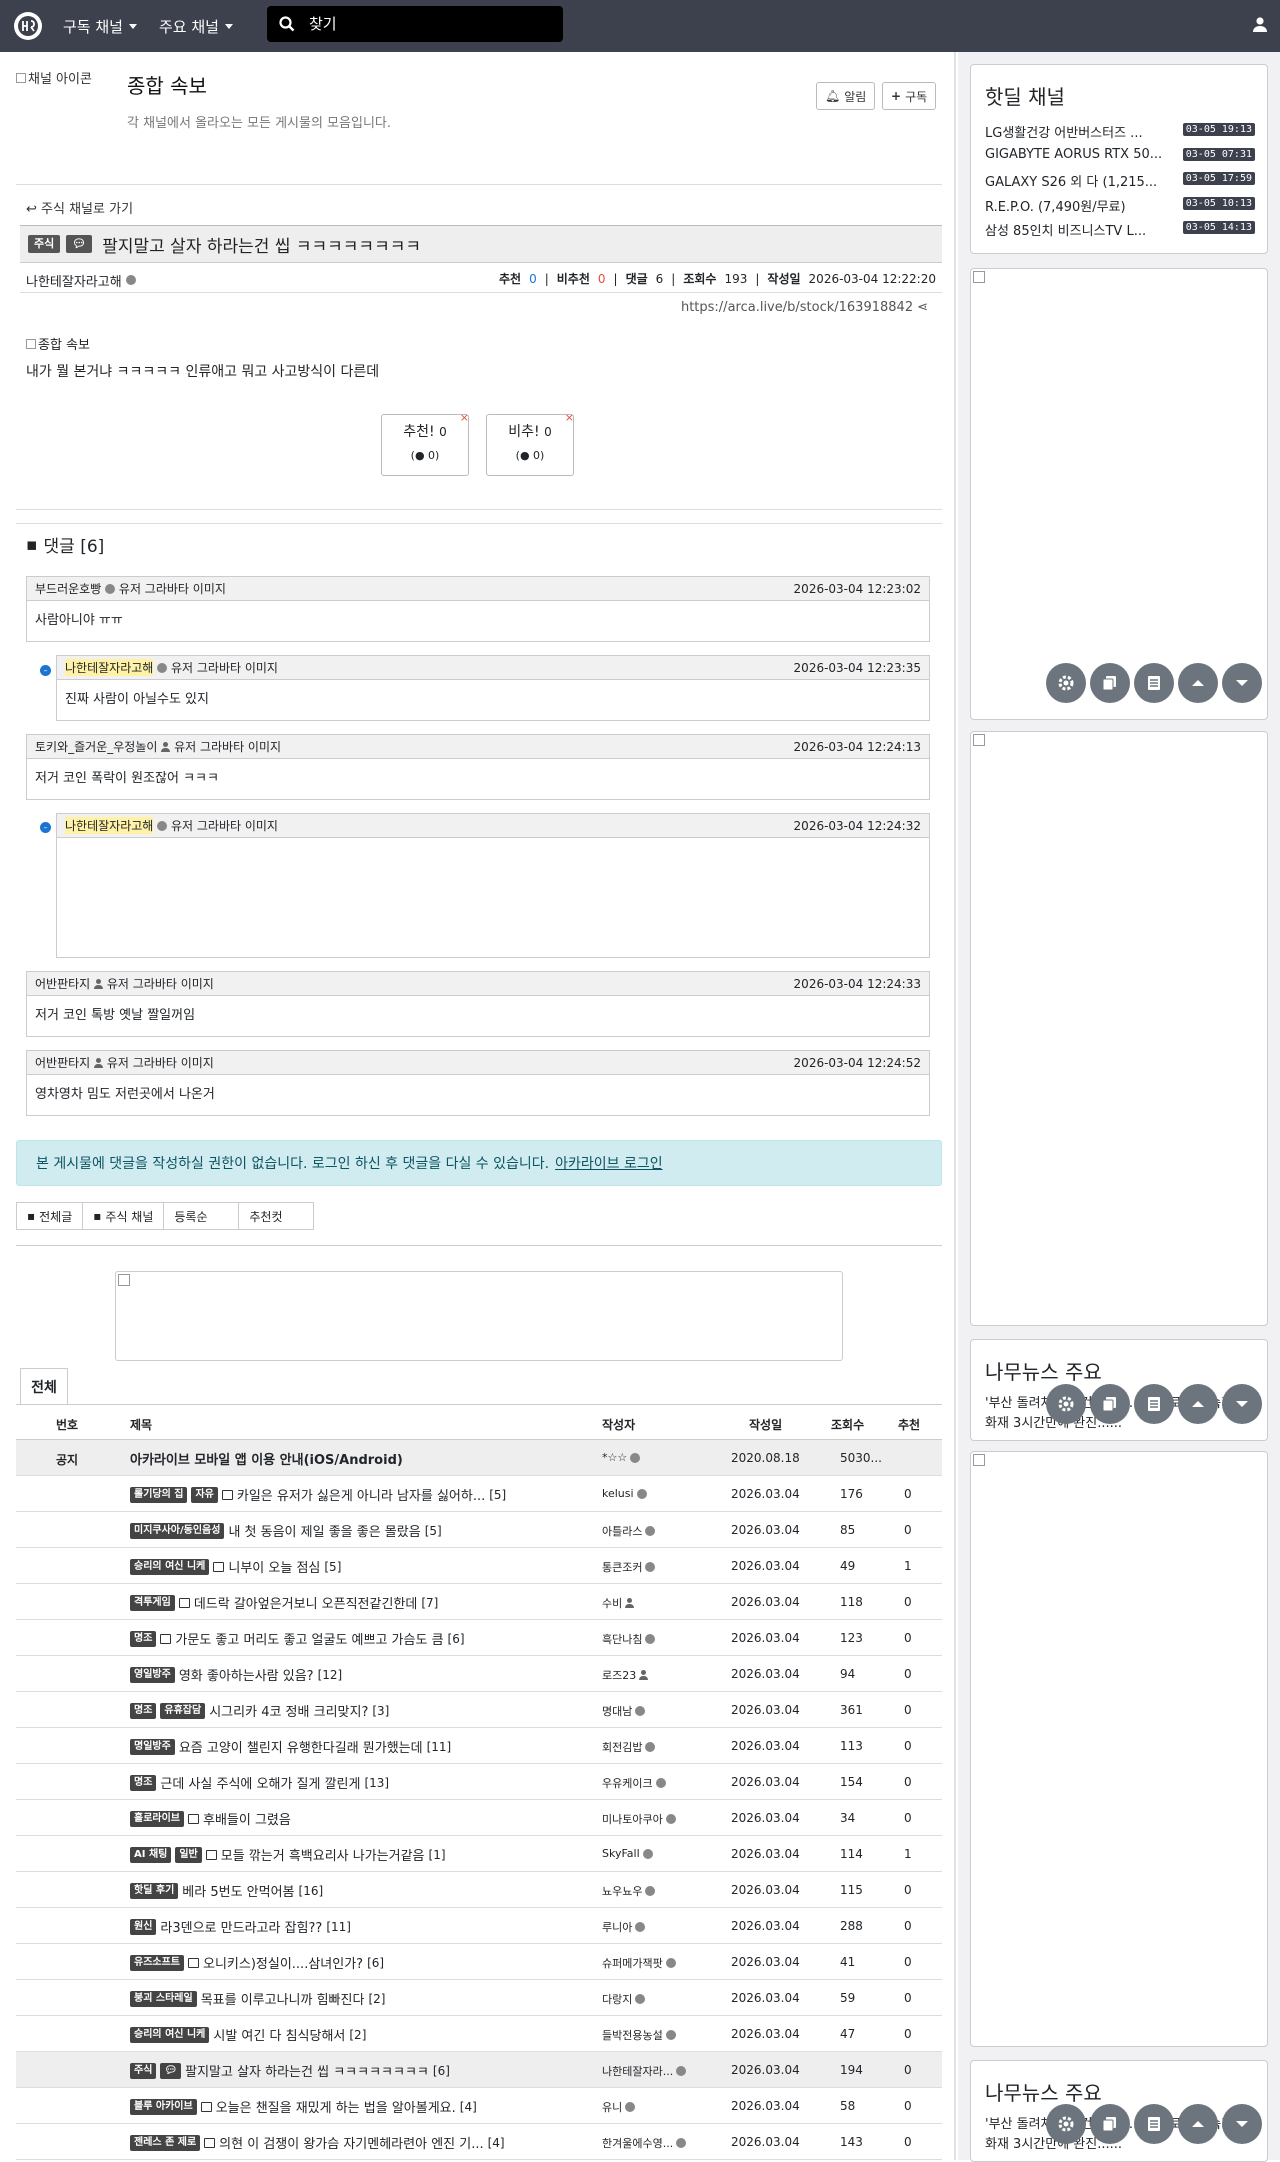  I want to click on row-title-wrap: 핫딜 후기 베라 5번도 안먹어봄 [16], so click(365, 1890).